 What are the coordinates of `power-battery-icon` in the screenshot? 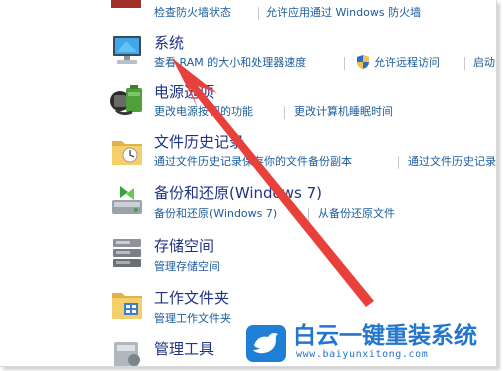 It's located at (127, 99).